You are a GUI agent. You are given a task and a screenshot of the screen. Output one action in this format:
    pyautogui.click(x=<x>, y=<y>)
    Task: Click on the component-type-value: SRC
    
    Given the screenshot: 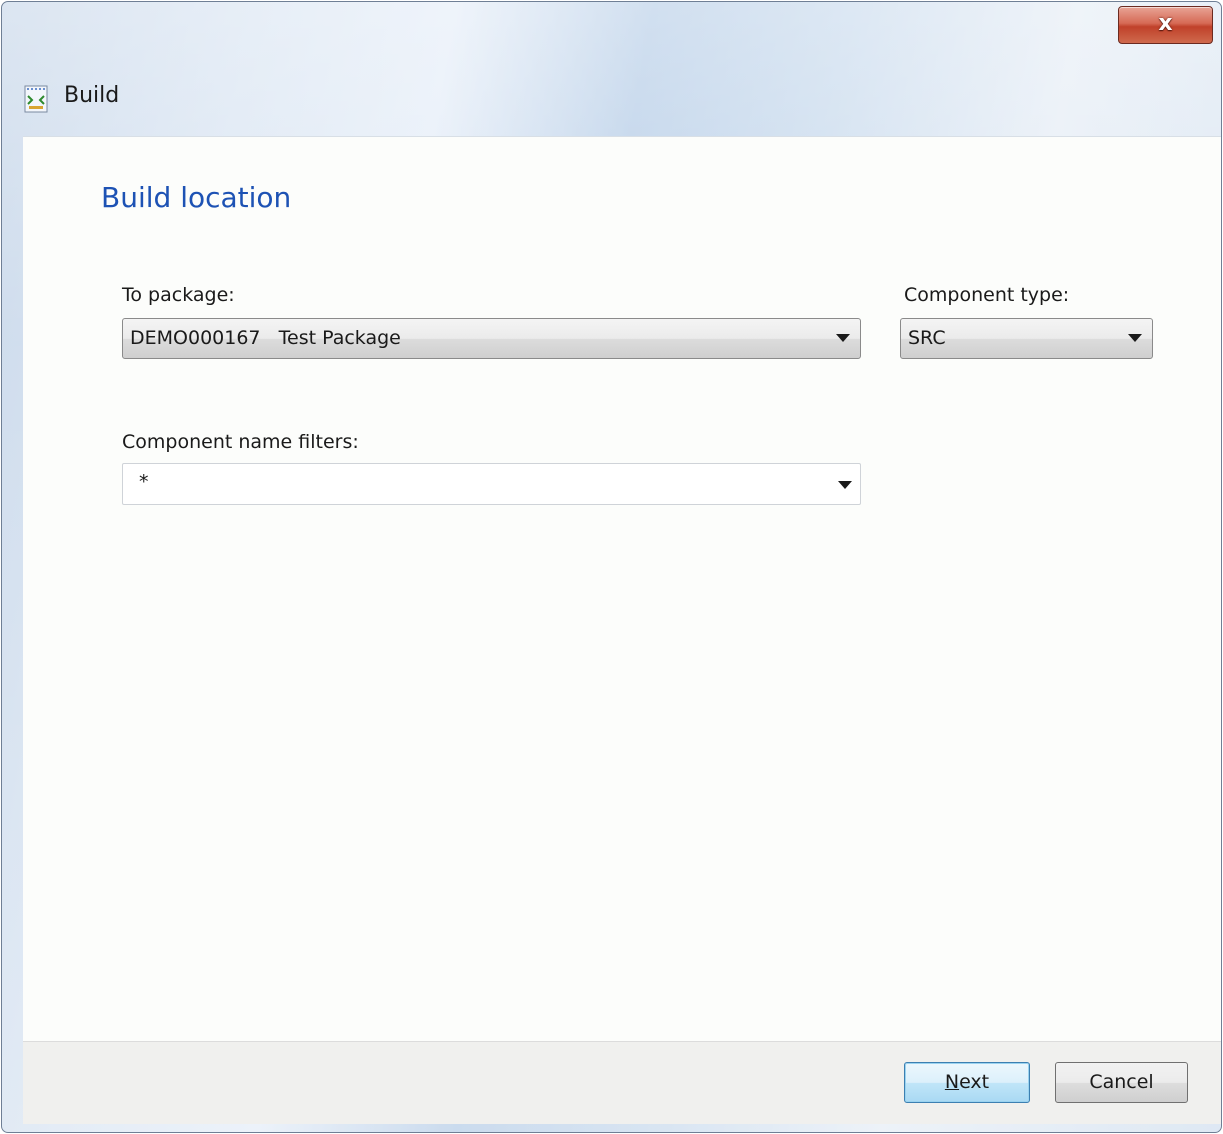 What is the action you would take?
    pyautogui.click(x=927, y=338)
    